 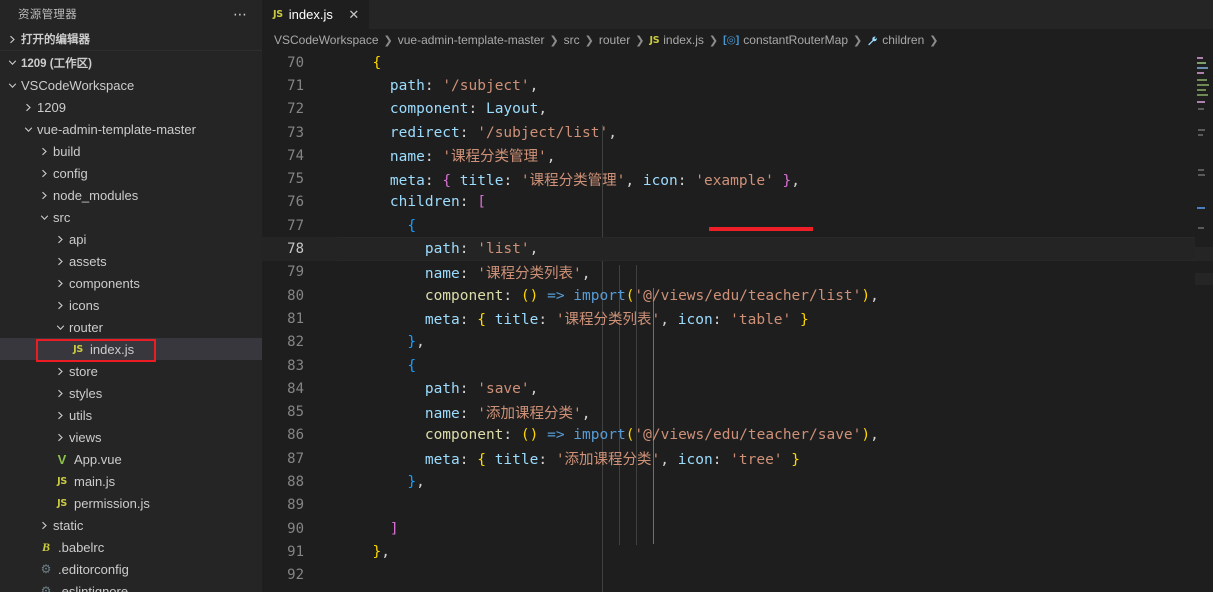 What do you see at coordinates (44, 525) in the screenshot?
I see `chevron-right-icon` at bounding box center [44, 525].